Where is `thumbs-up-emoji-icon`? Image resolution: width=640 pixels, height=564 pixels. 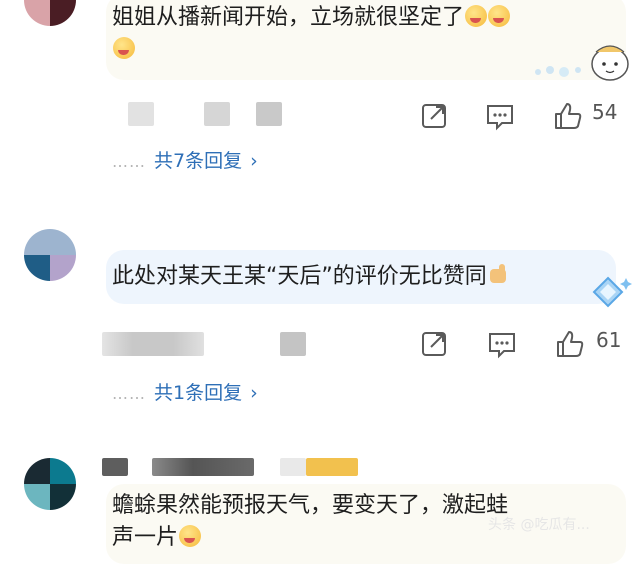
thumbs-up-emoji-icon is located at coordinates (499, 275).